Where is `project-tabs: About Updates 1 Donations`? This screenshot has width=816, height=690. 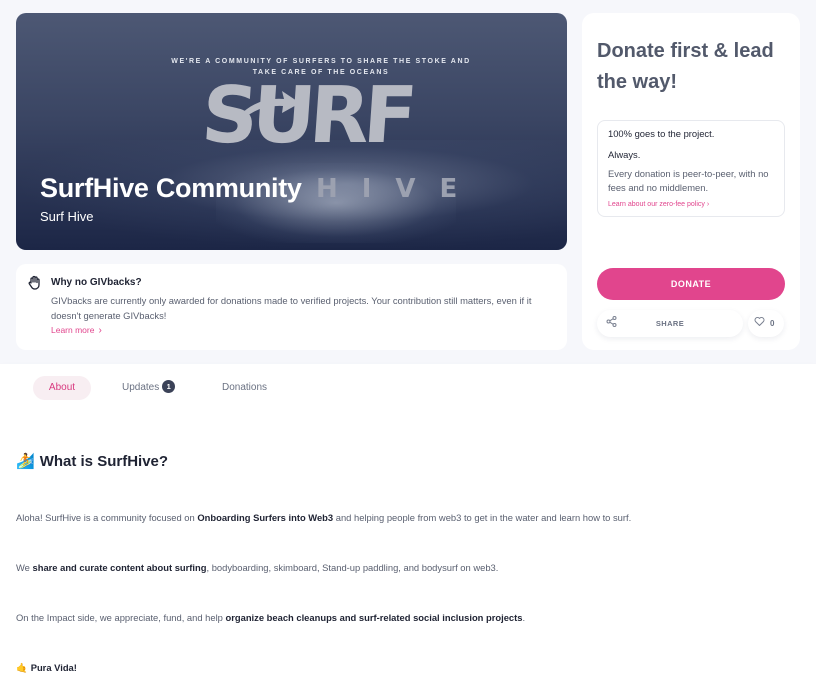 project-tabs: About Updates 1 Donations is located at coordinates (408, 387).